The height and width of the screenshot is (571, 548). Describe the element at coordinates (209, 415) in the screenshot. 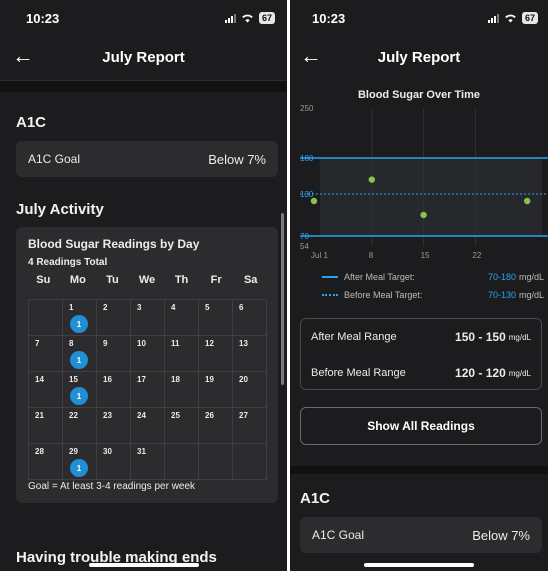

I see `day-number: 26` at that location.